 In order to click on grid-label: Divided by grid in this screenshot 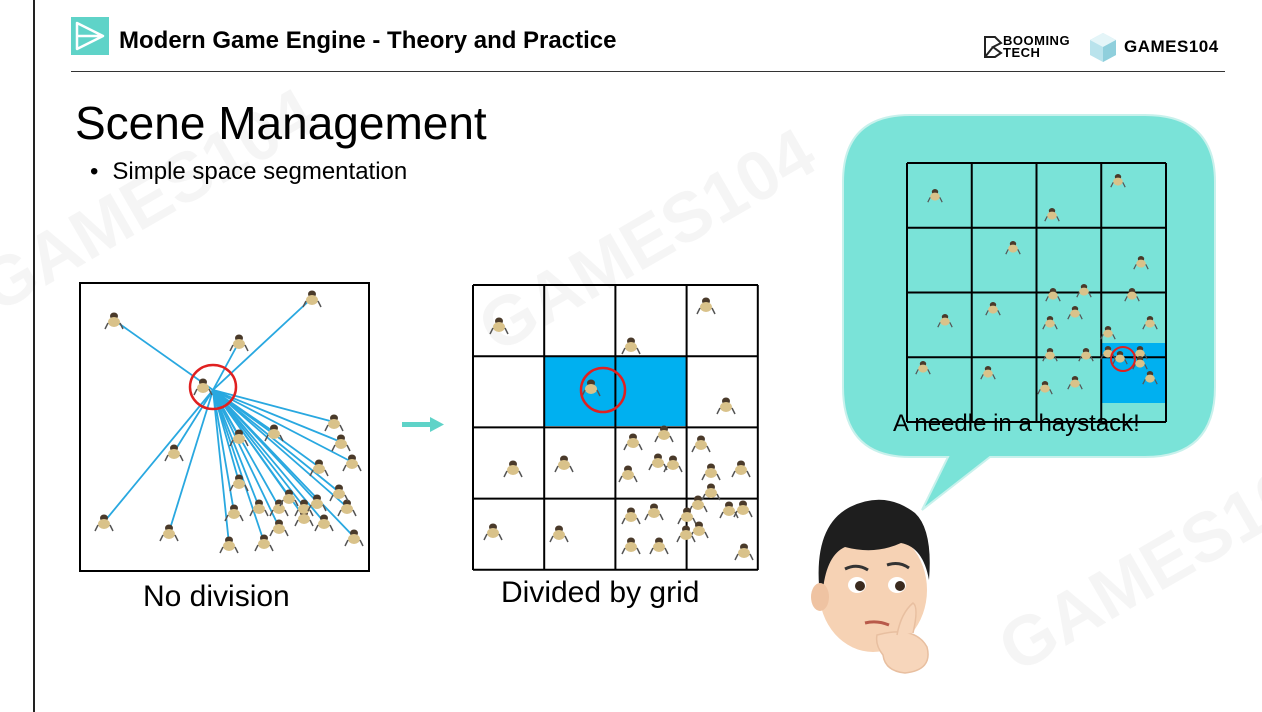, I will do `click(600, 592)`.